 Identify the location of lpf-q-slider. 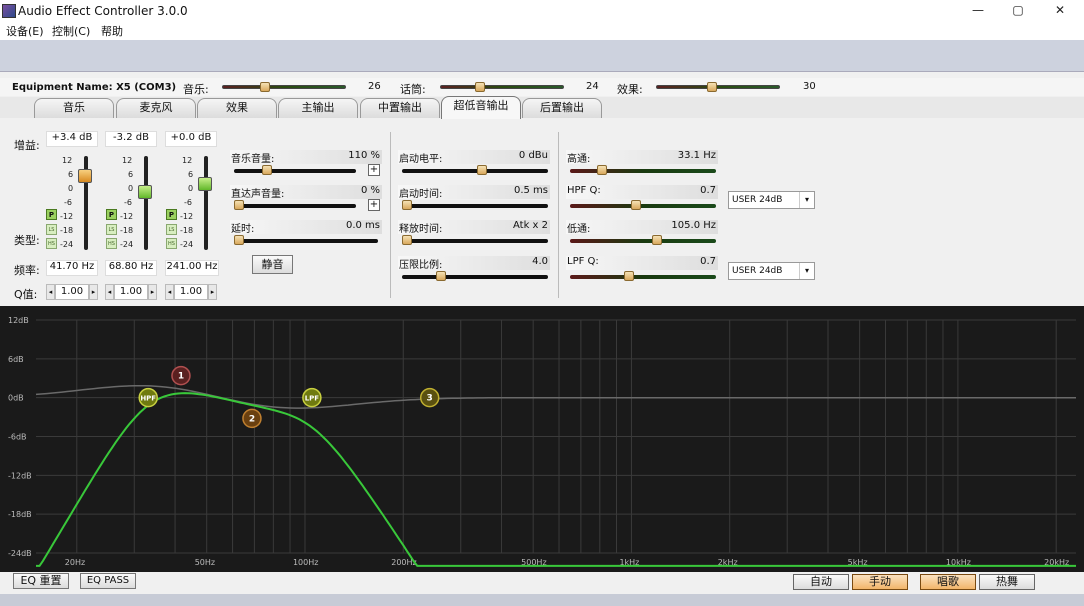
(643, 276).